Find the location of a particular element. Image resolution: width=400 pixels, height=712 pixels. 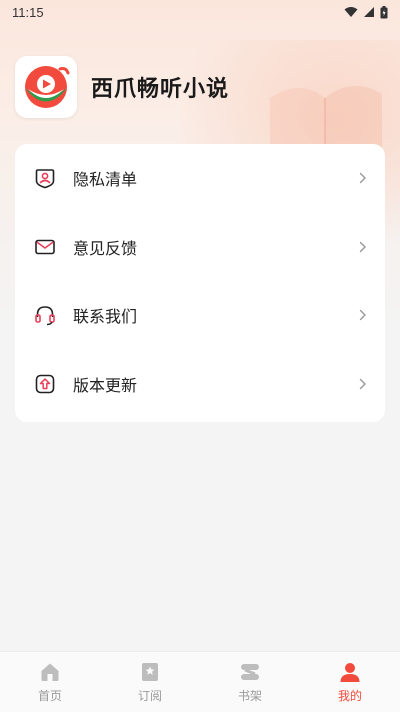

upgrade-icon is located at coordinates (45, 384).